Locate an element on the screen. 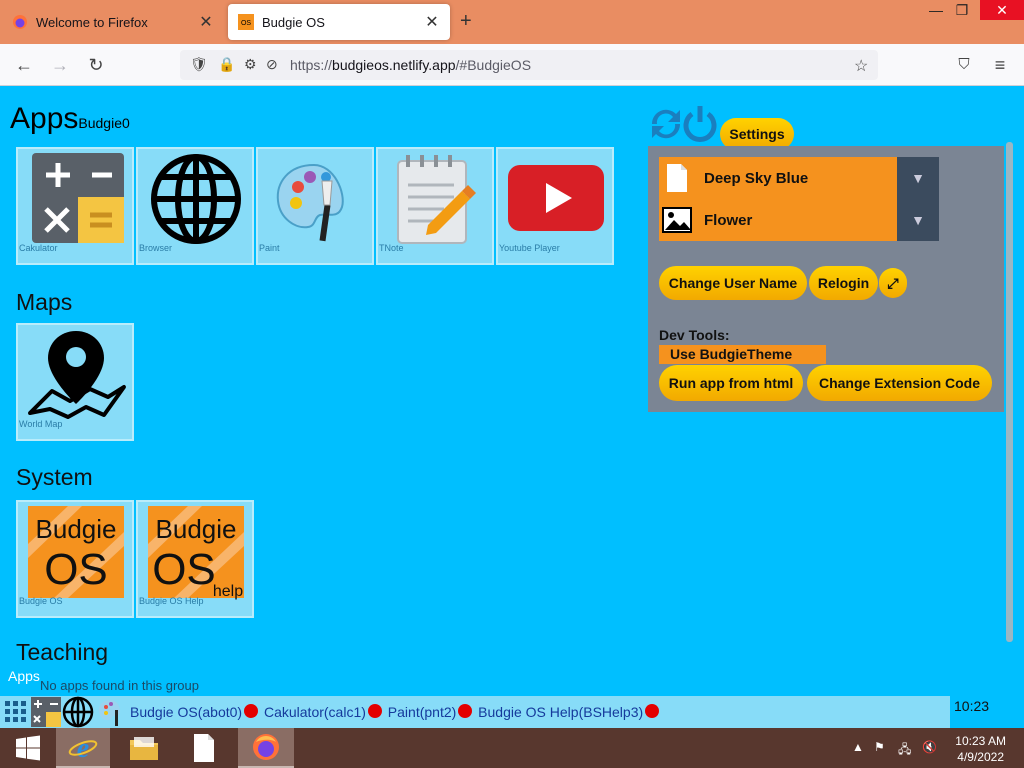  firefox-taskbar-button is located at coordinates (266, 748).